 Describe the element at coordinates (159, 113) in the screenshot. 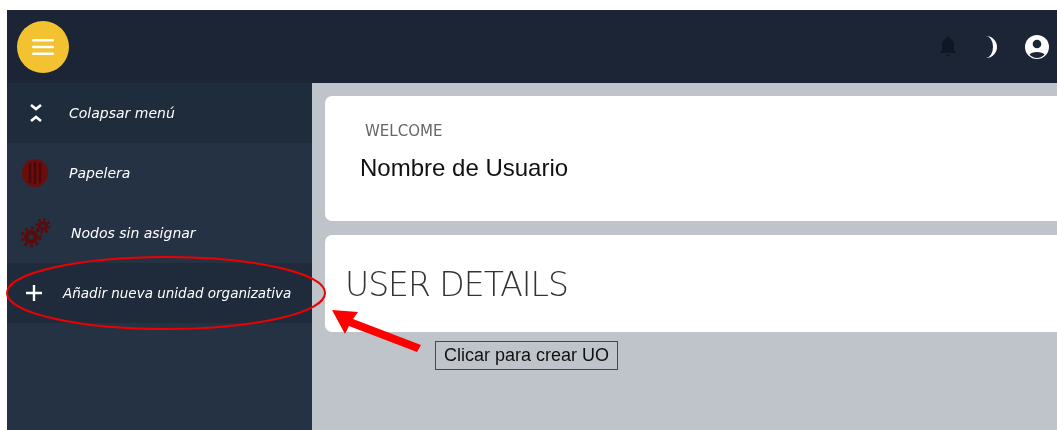

I see `sidebar-item: Colapsar menú` at that location.